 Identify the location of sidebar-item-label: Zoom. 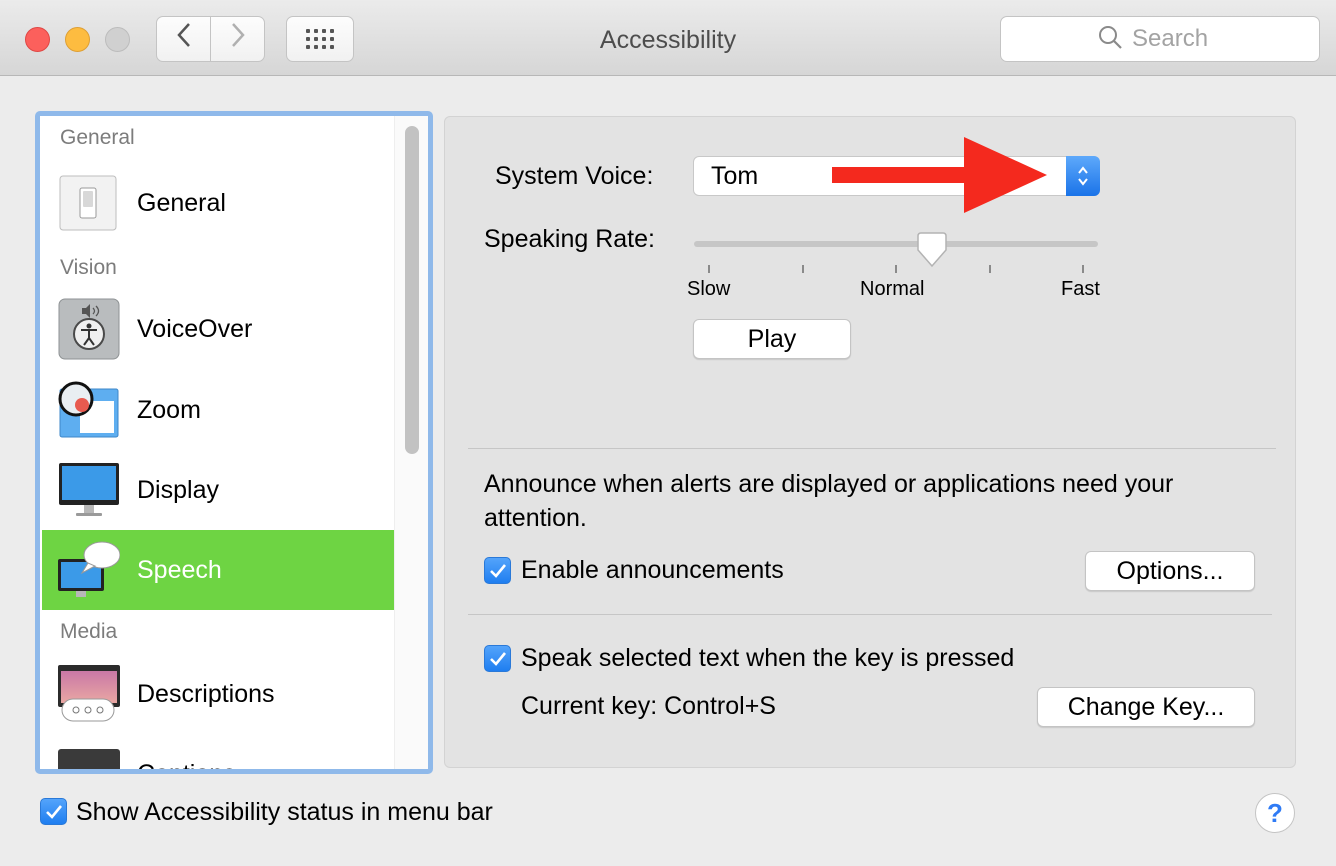
(169, 409).